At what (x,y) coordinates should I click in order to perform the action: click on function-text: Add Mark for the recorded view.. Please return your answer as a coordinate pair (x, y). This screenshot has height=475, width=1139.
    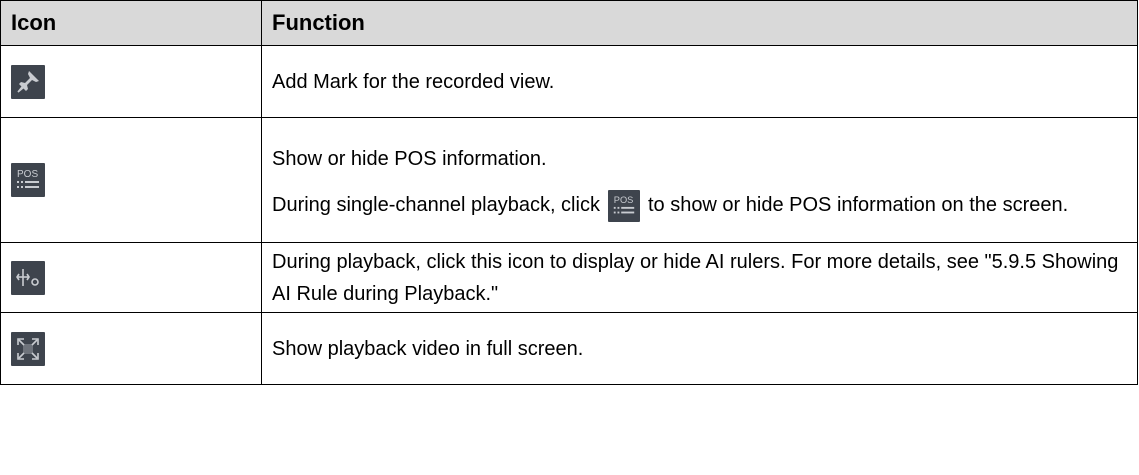
    Looking at the image, I should click on (699, 81).